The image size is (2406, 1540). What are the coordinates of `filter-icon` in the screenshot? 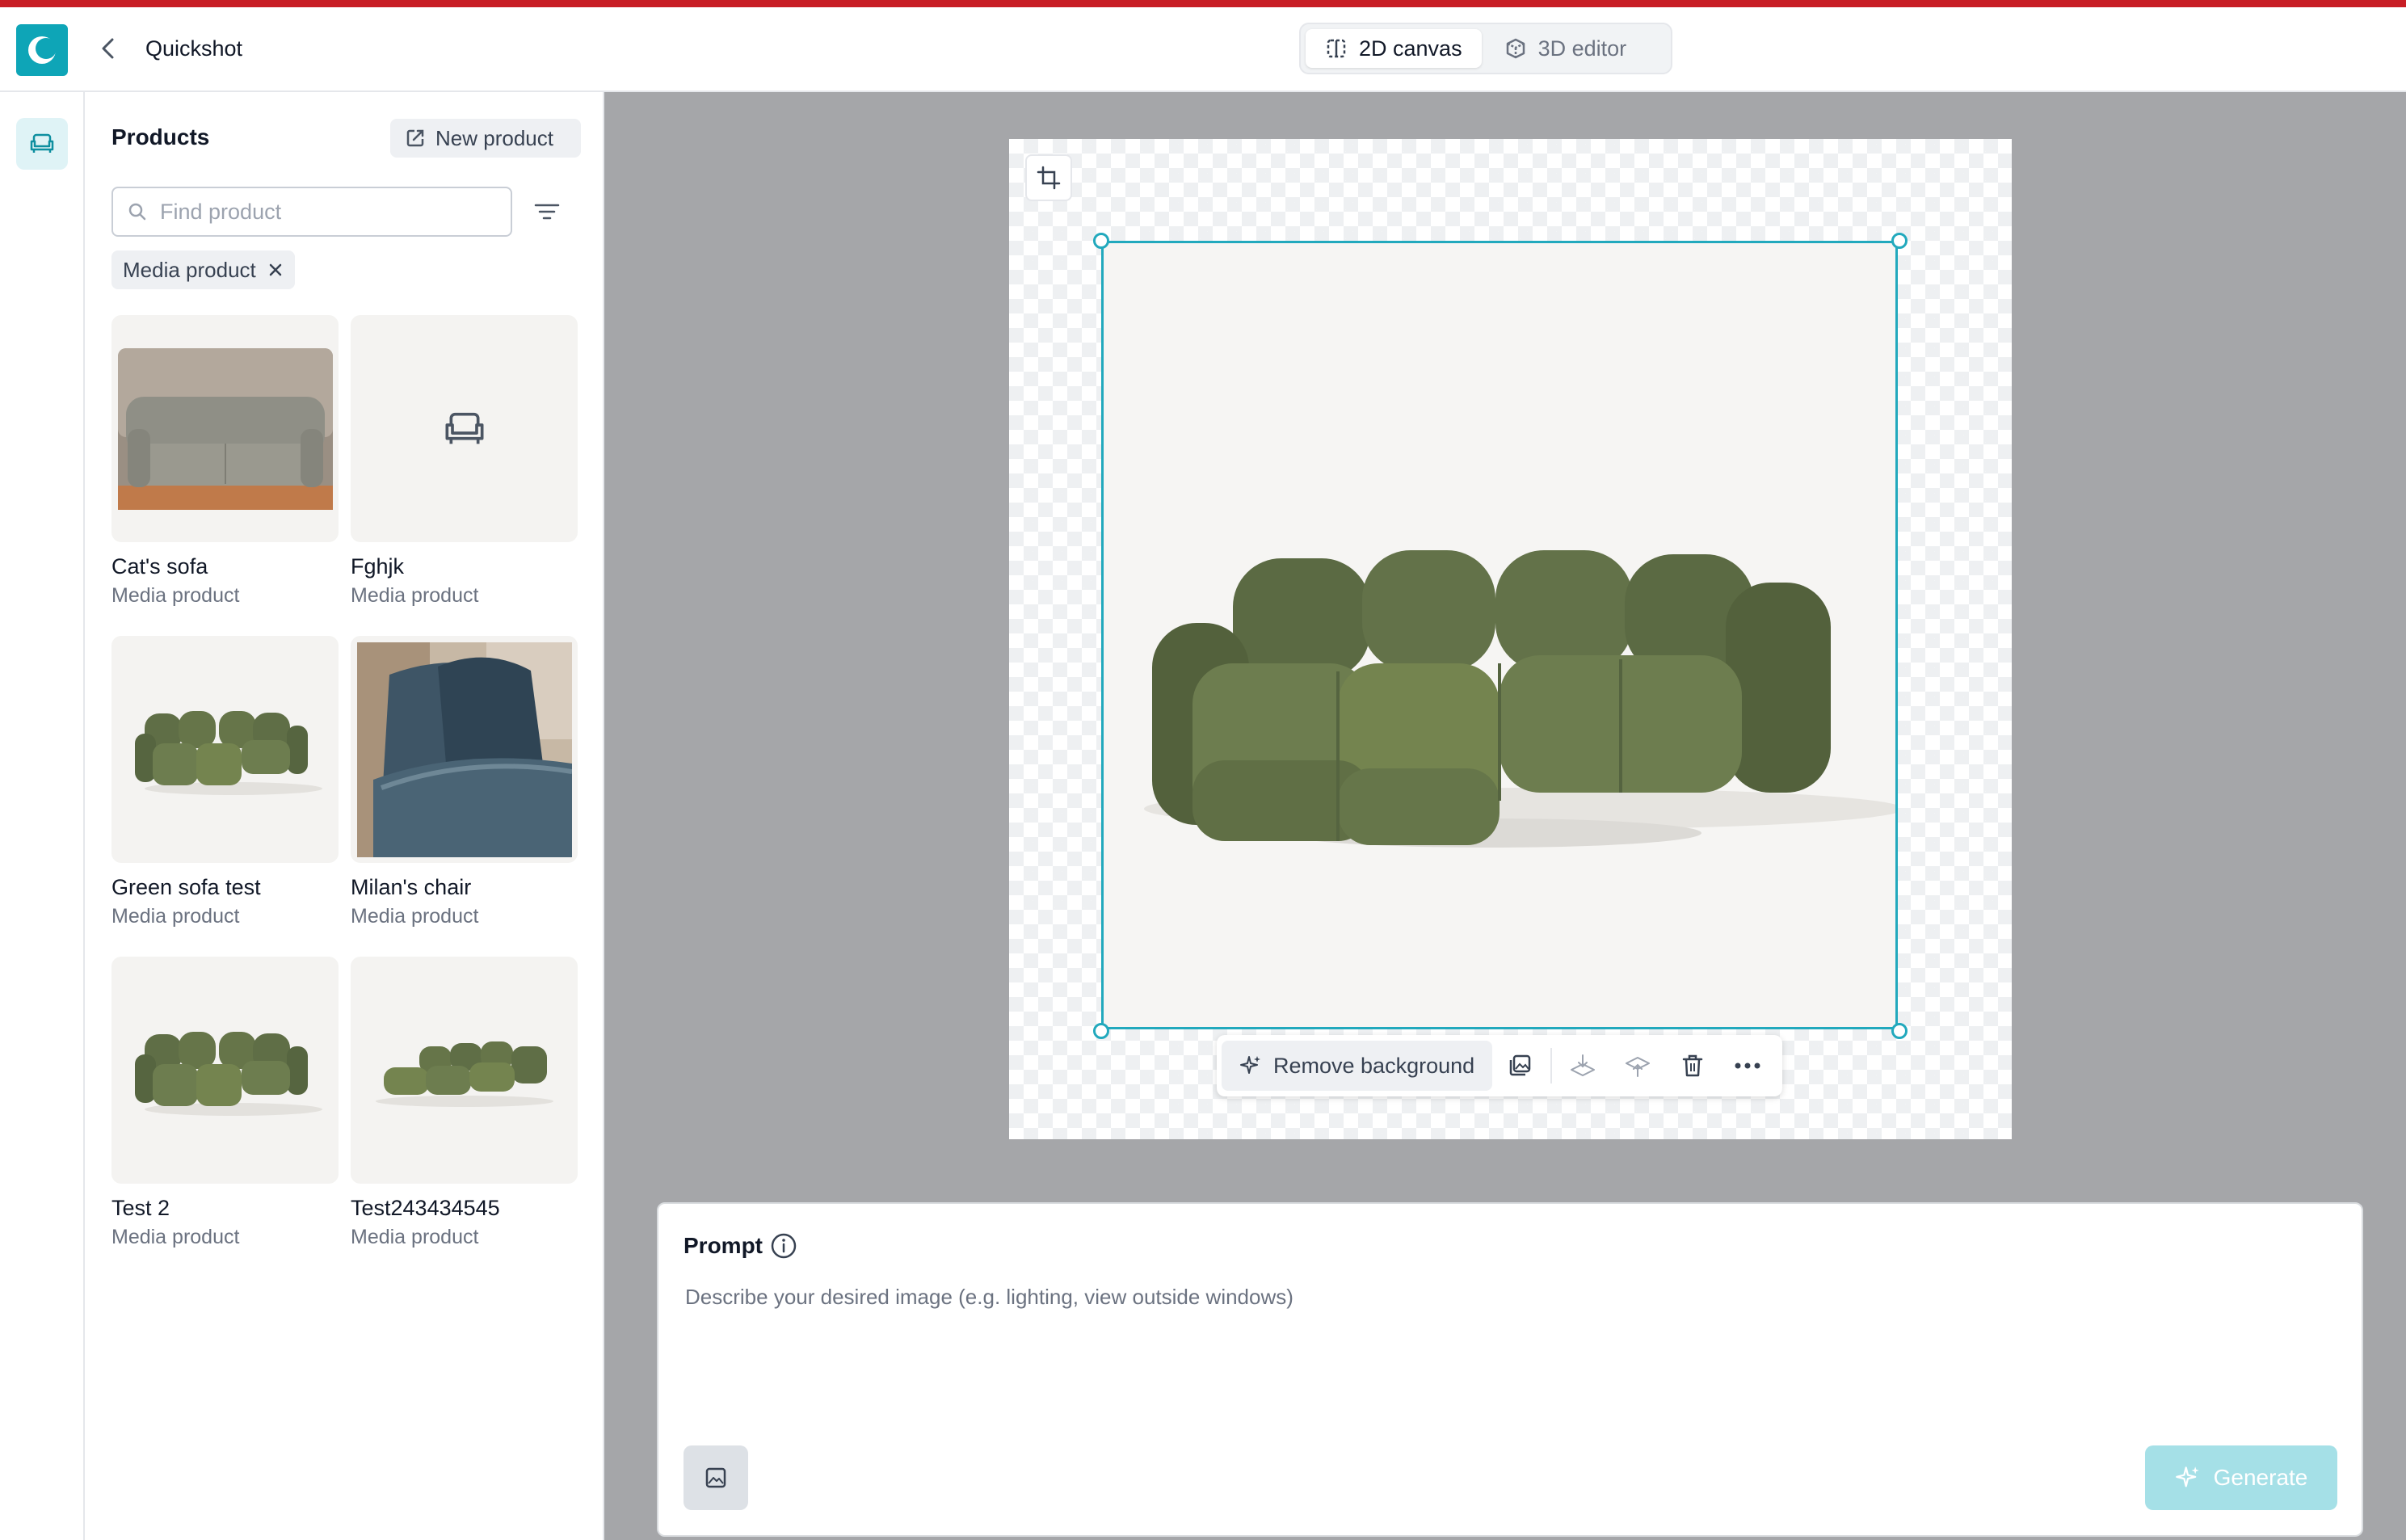 It's located at (547, 212).